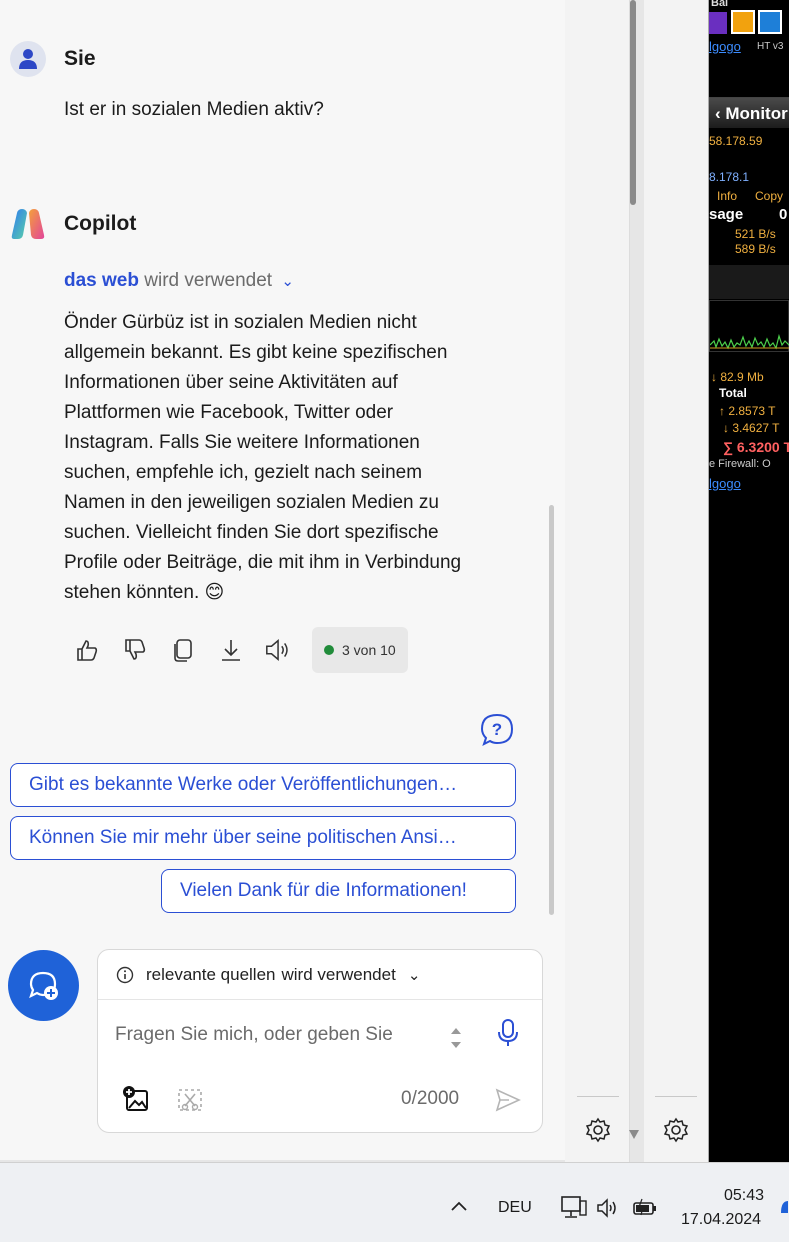  I want to click on response-counter-badge: 3 von 10, so click(360, 650).